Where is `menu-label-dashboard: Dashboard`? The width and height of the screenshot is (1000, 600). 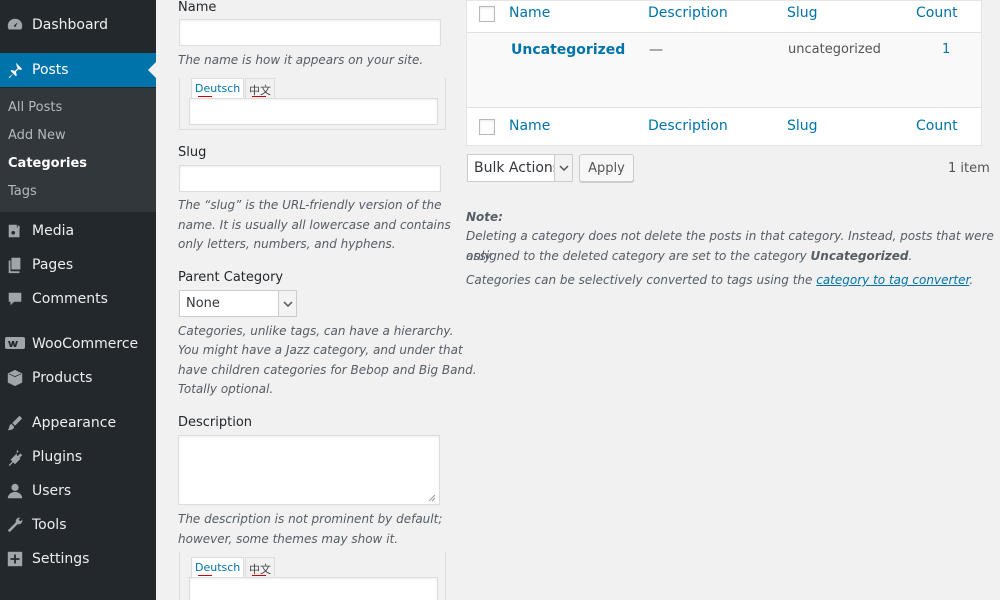
menu-label-dashboard: Dashboard is located at coordinates (70, 25).